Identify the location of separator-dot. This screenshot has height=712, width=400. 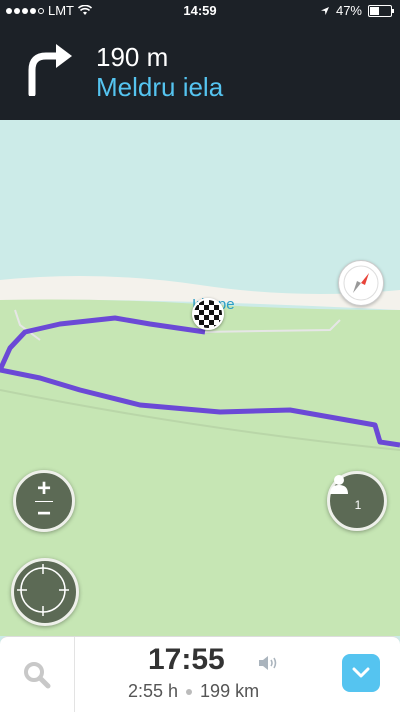
(189, 691).